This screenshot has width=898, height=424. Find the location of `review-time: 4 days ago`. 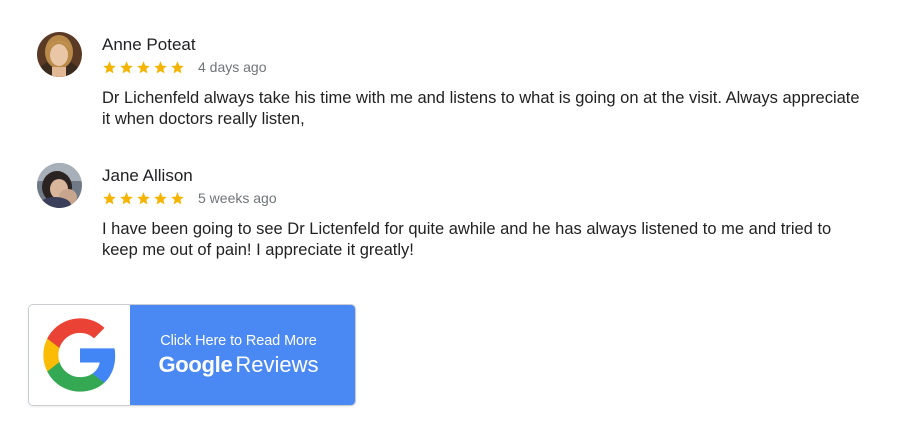

review-time: 4 days ago is located at coordinates (232, 67).